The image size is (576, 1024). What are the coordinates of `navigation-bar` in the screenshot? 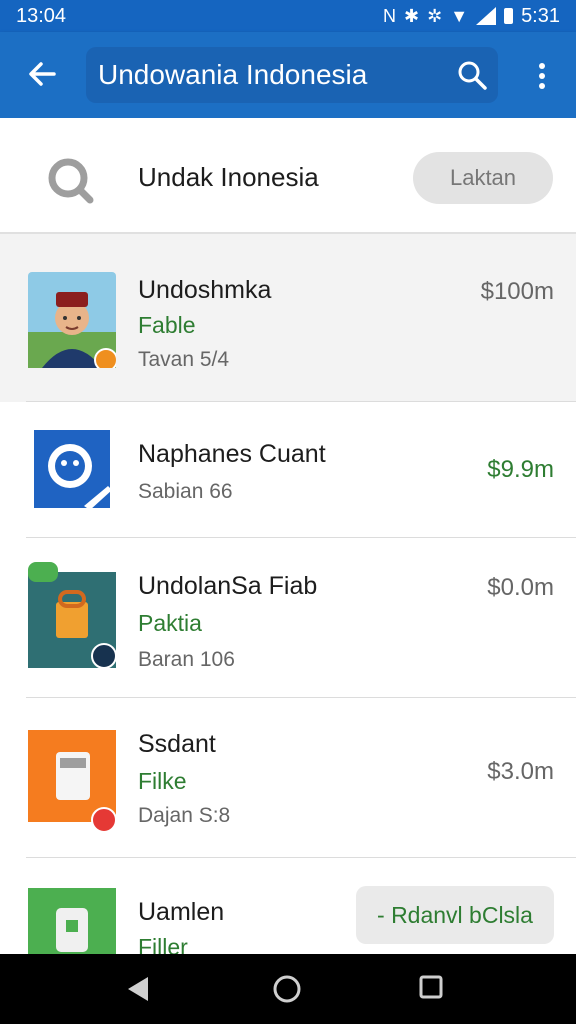 It's located at (288, 989).